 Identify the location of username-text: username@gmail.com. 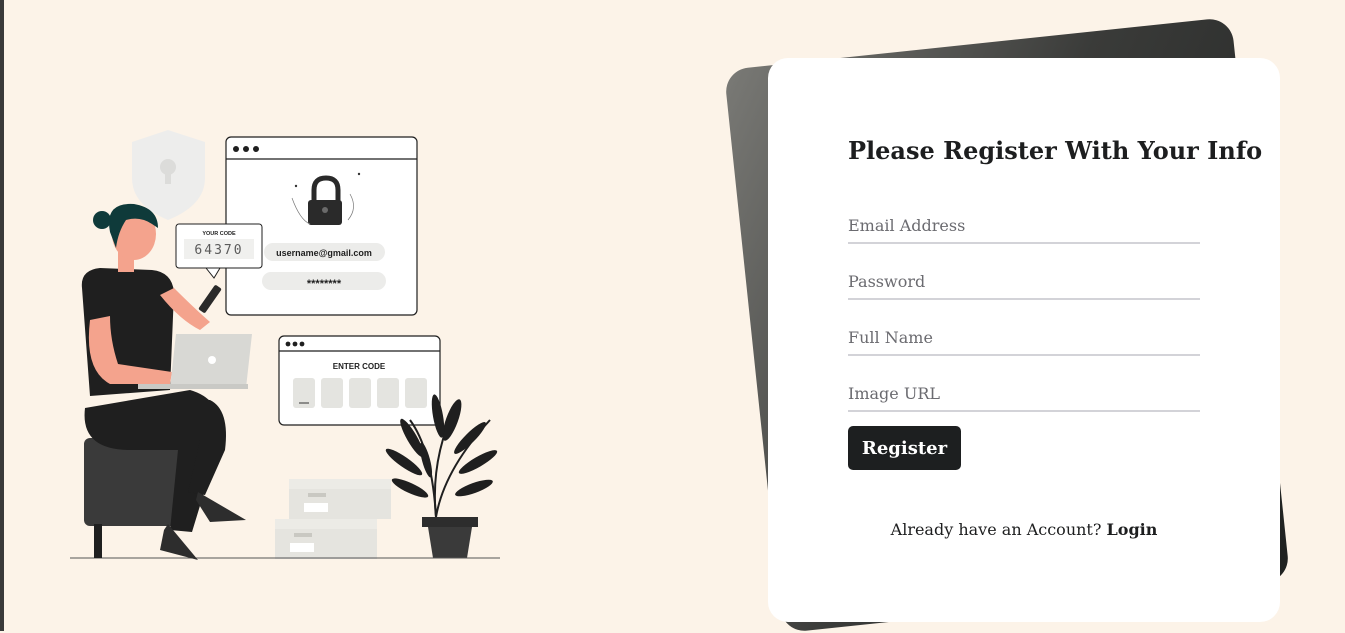
(324, 253).